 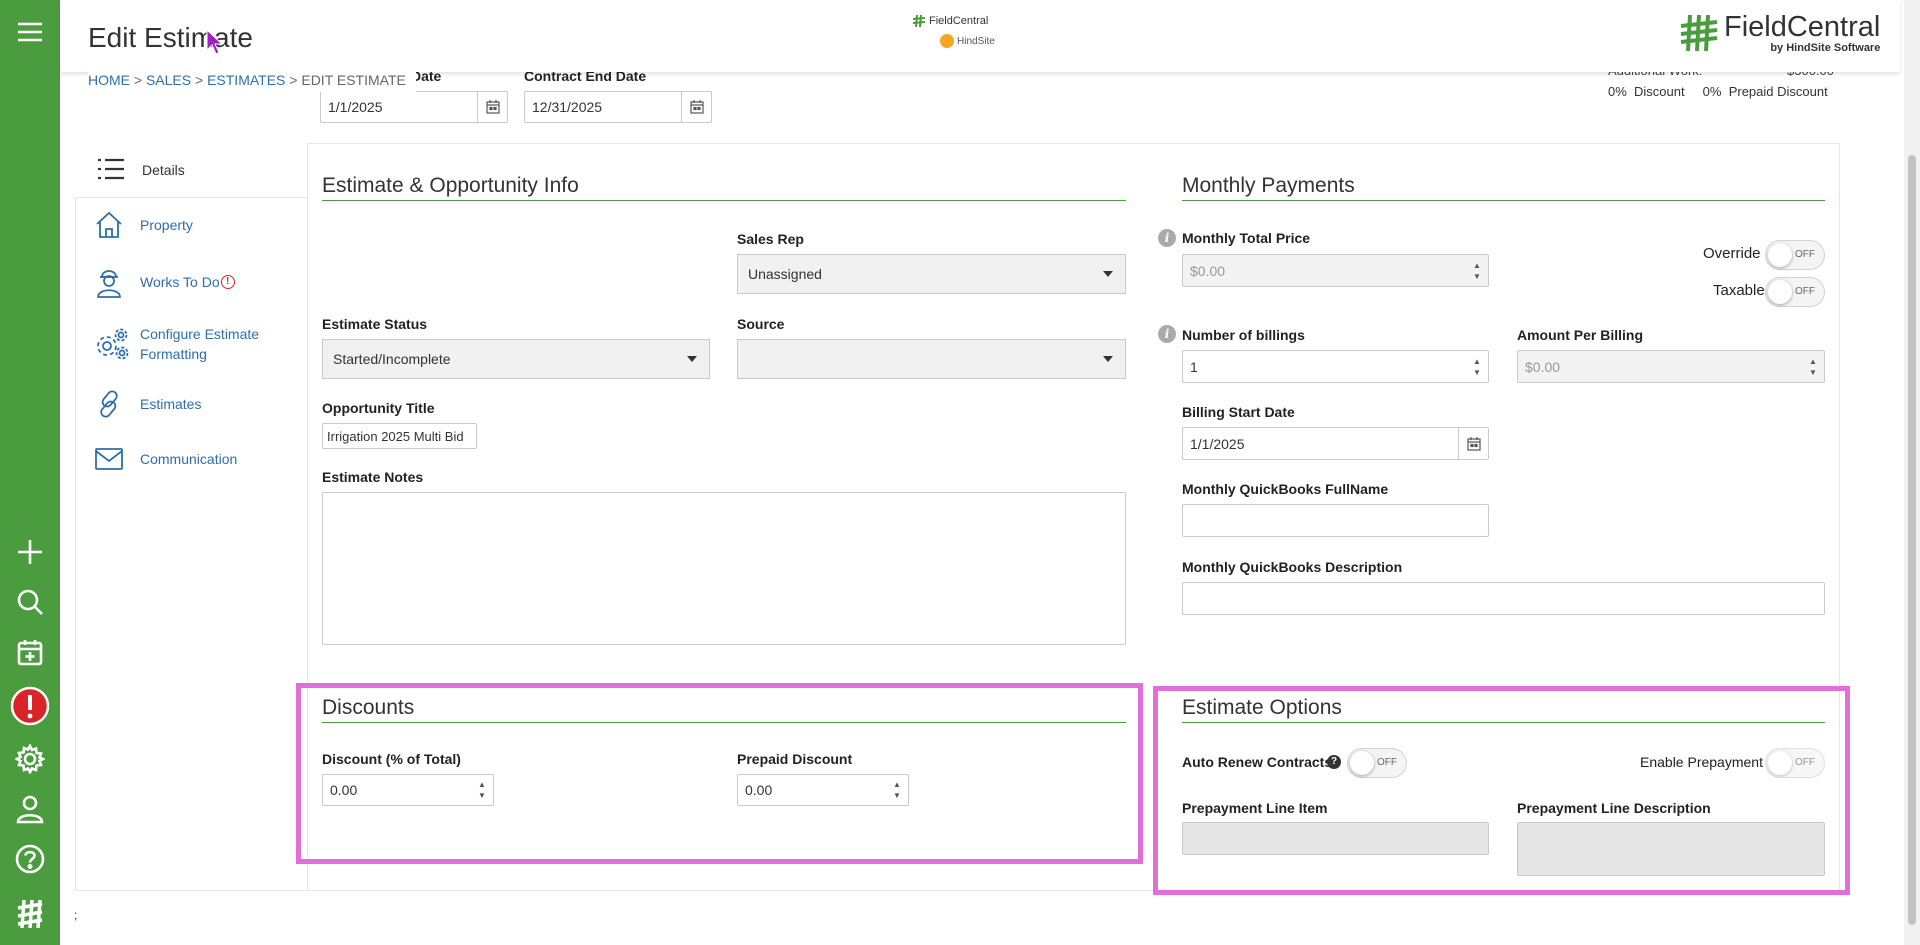 I want to click on toggle-state: OFF, so click(x=1805, y=762).